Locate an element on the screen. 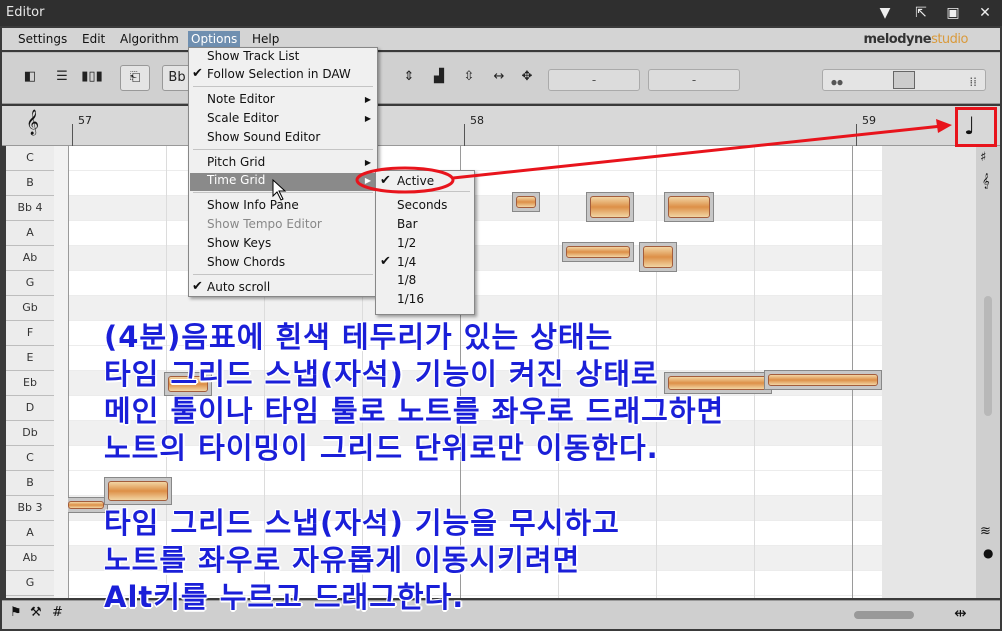 This screenshot has width=1002, height=631. annotation-arrow is located at coordinates (697, 152).